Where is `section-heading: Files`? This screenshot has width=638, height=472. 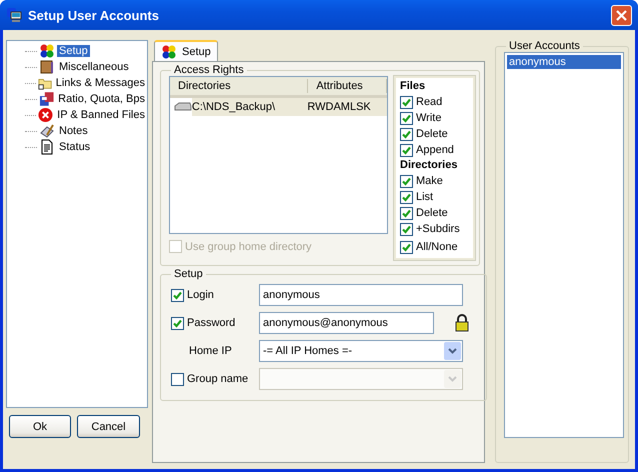
section-heading: Files is located at coordinates (413, 86).